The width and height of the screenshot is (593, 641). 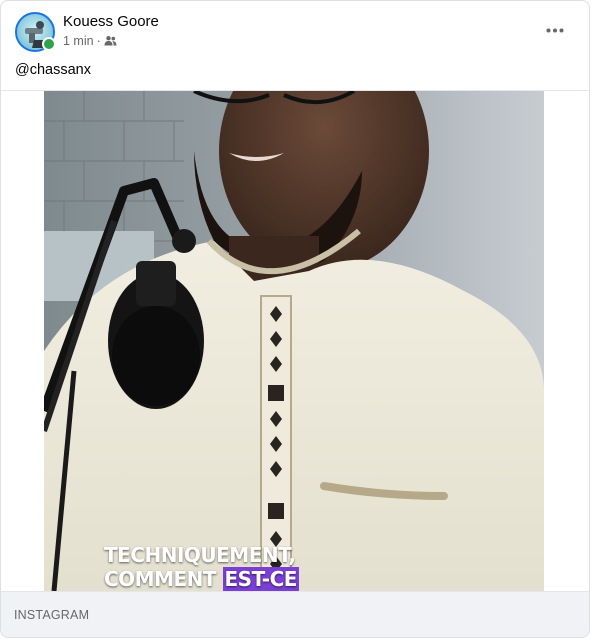 I want to click on more-options-button, so click(x=555, y=30).